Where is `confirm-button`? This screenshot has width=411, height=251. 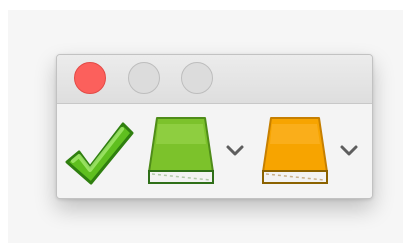 confirm-button is located at coordinates (99, 151).